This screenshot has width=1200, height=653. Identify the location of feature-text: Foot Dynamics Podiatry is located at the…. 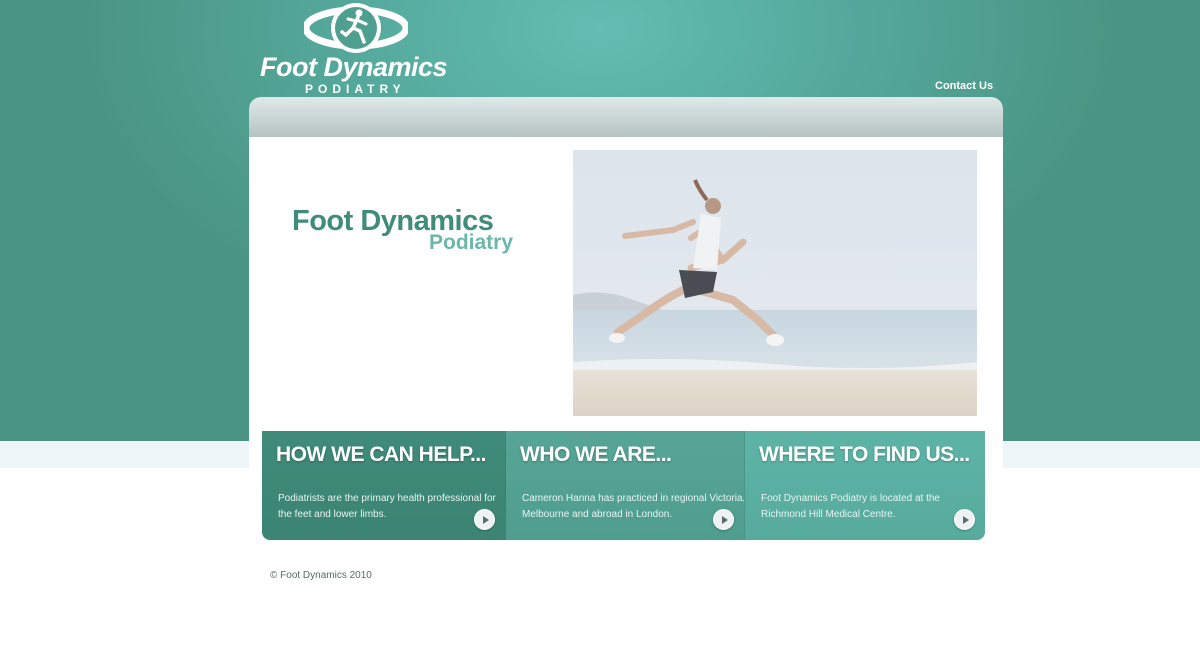
(850, 506).